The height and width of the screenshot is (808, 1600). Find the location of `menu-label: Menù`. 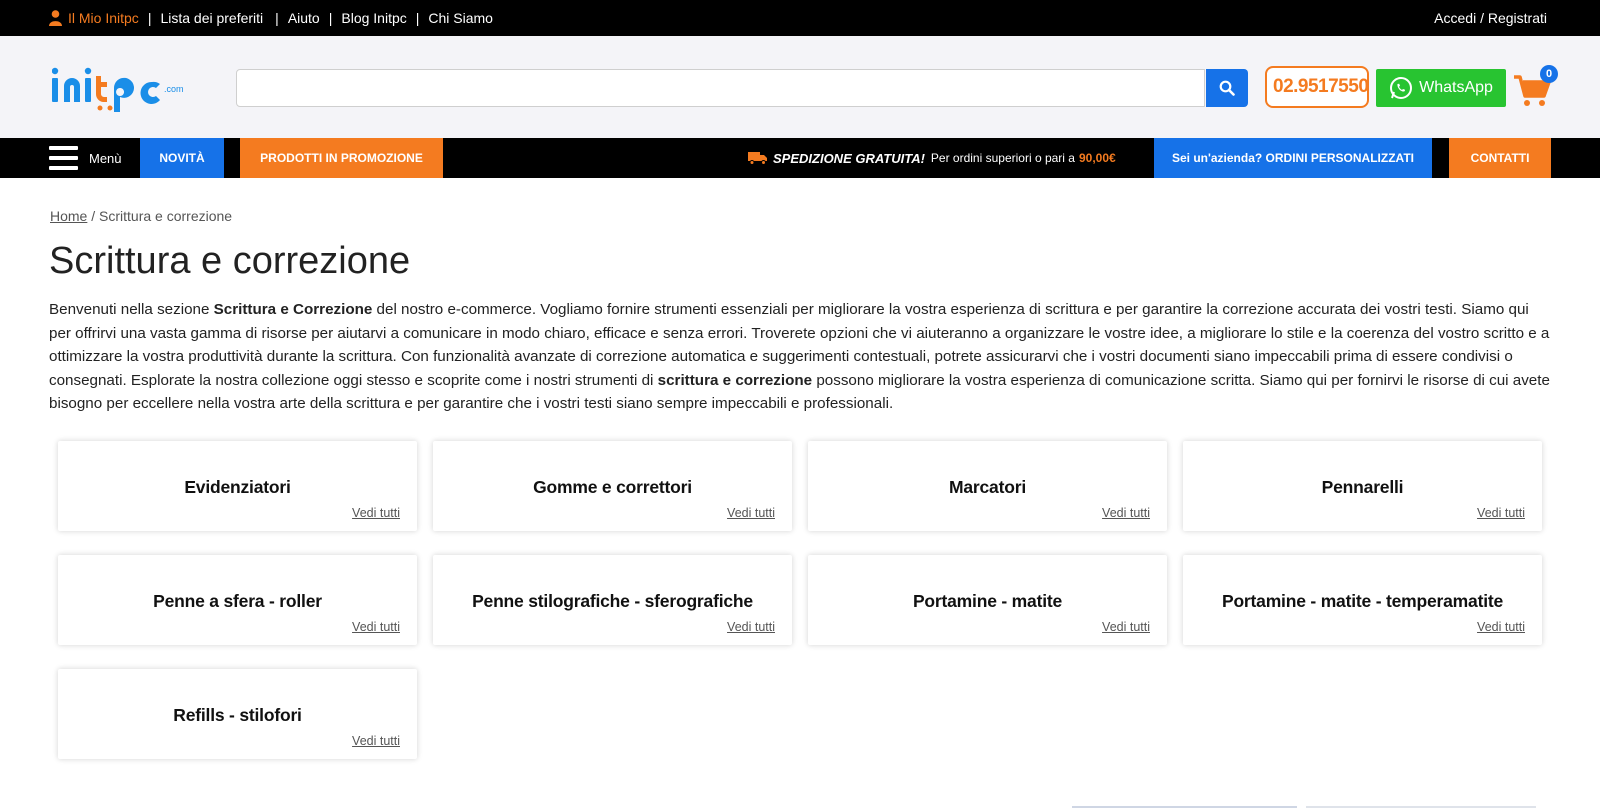

menu-label: Menù is located at coordinates (105, 158).